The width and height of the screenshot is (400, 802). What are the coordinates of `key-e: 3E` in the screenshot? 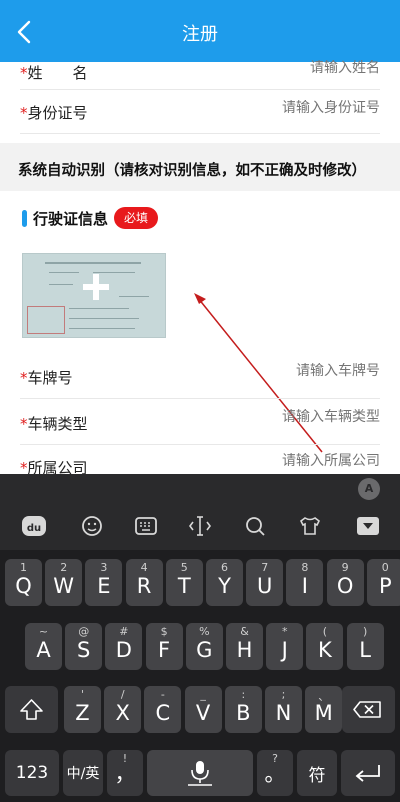 It's located at (104, 582).